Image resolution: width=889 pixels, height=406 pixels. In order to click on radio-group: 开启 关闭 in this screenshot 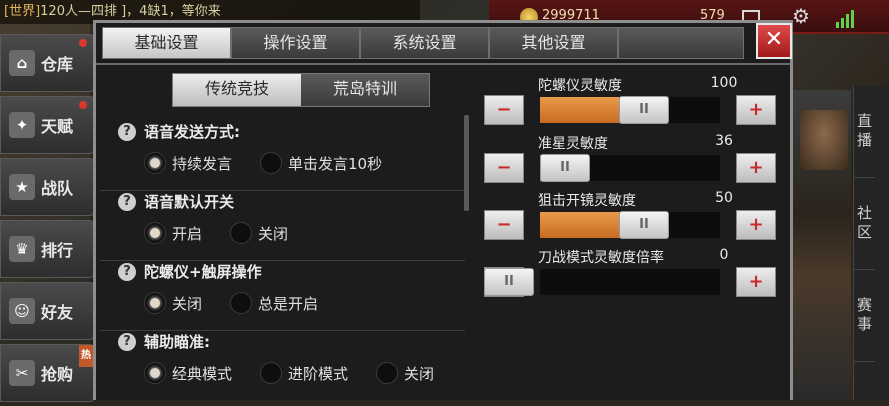, I will do `click(304, 233)`.